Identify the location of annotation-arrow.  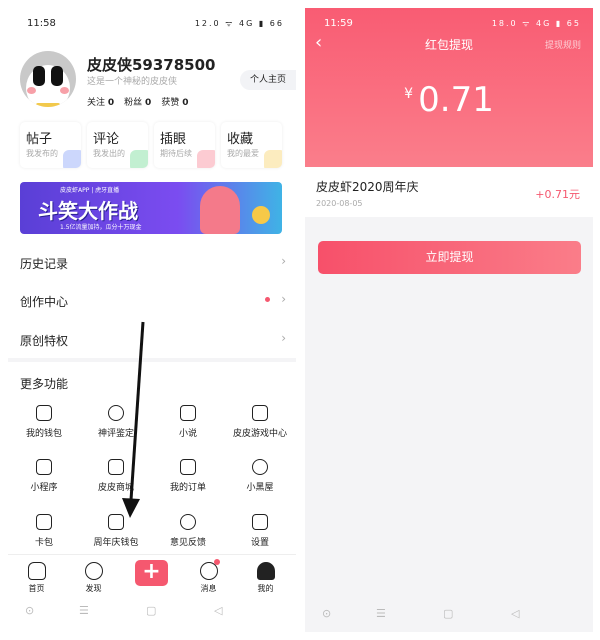
(133, 419).